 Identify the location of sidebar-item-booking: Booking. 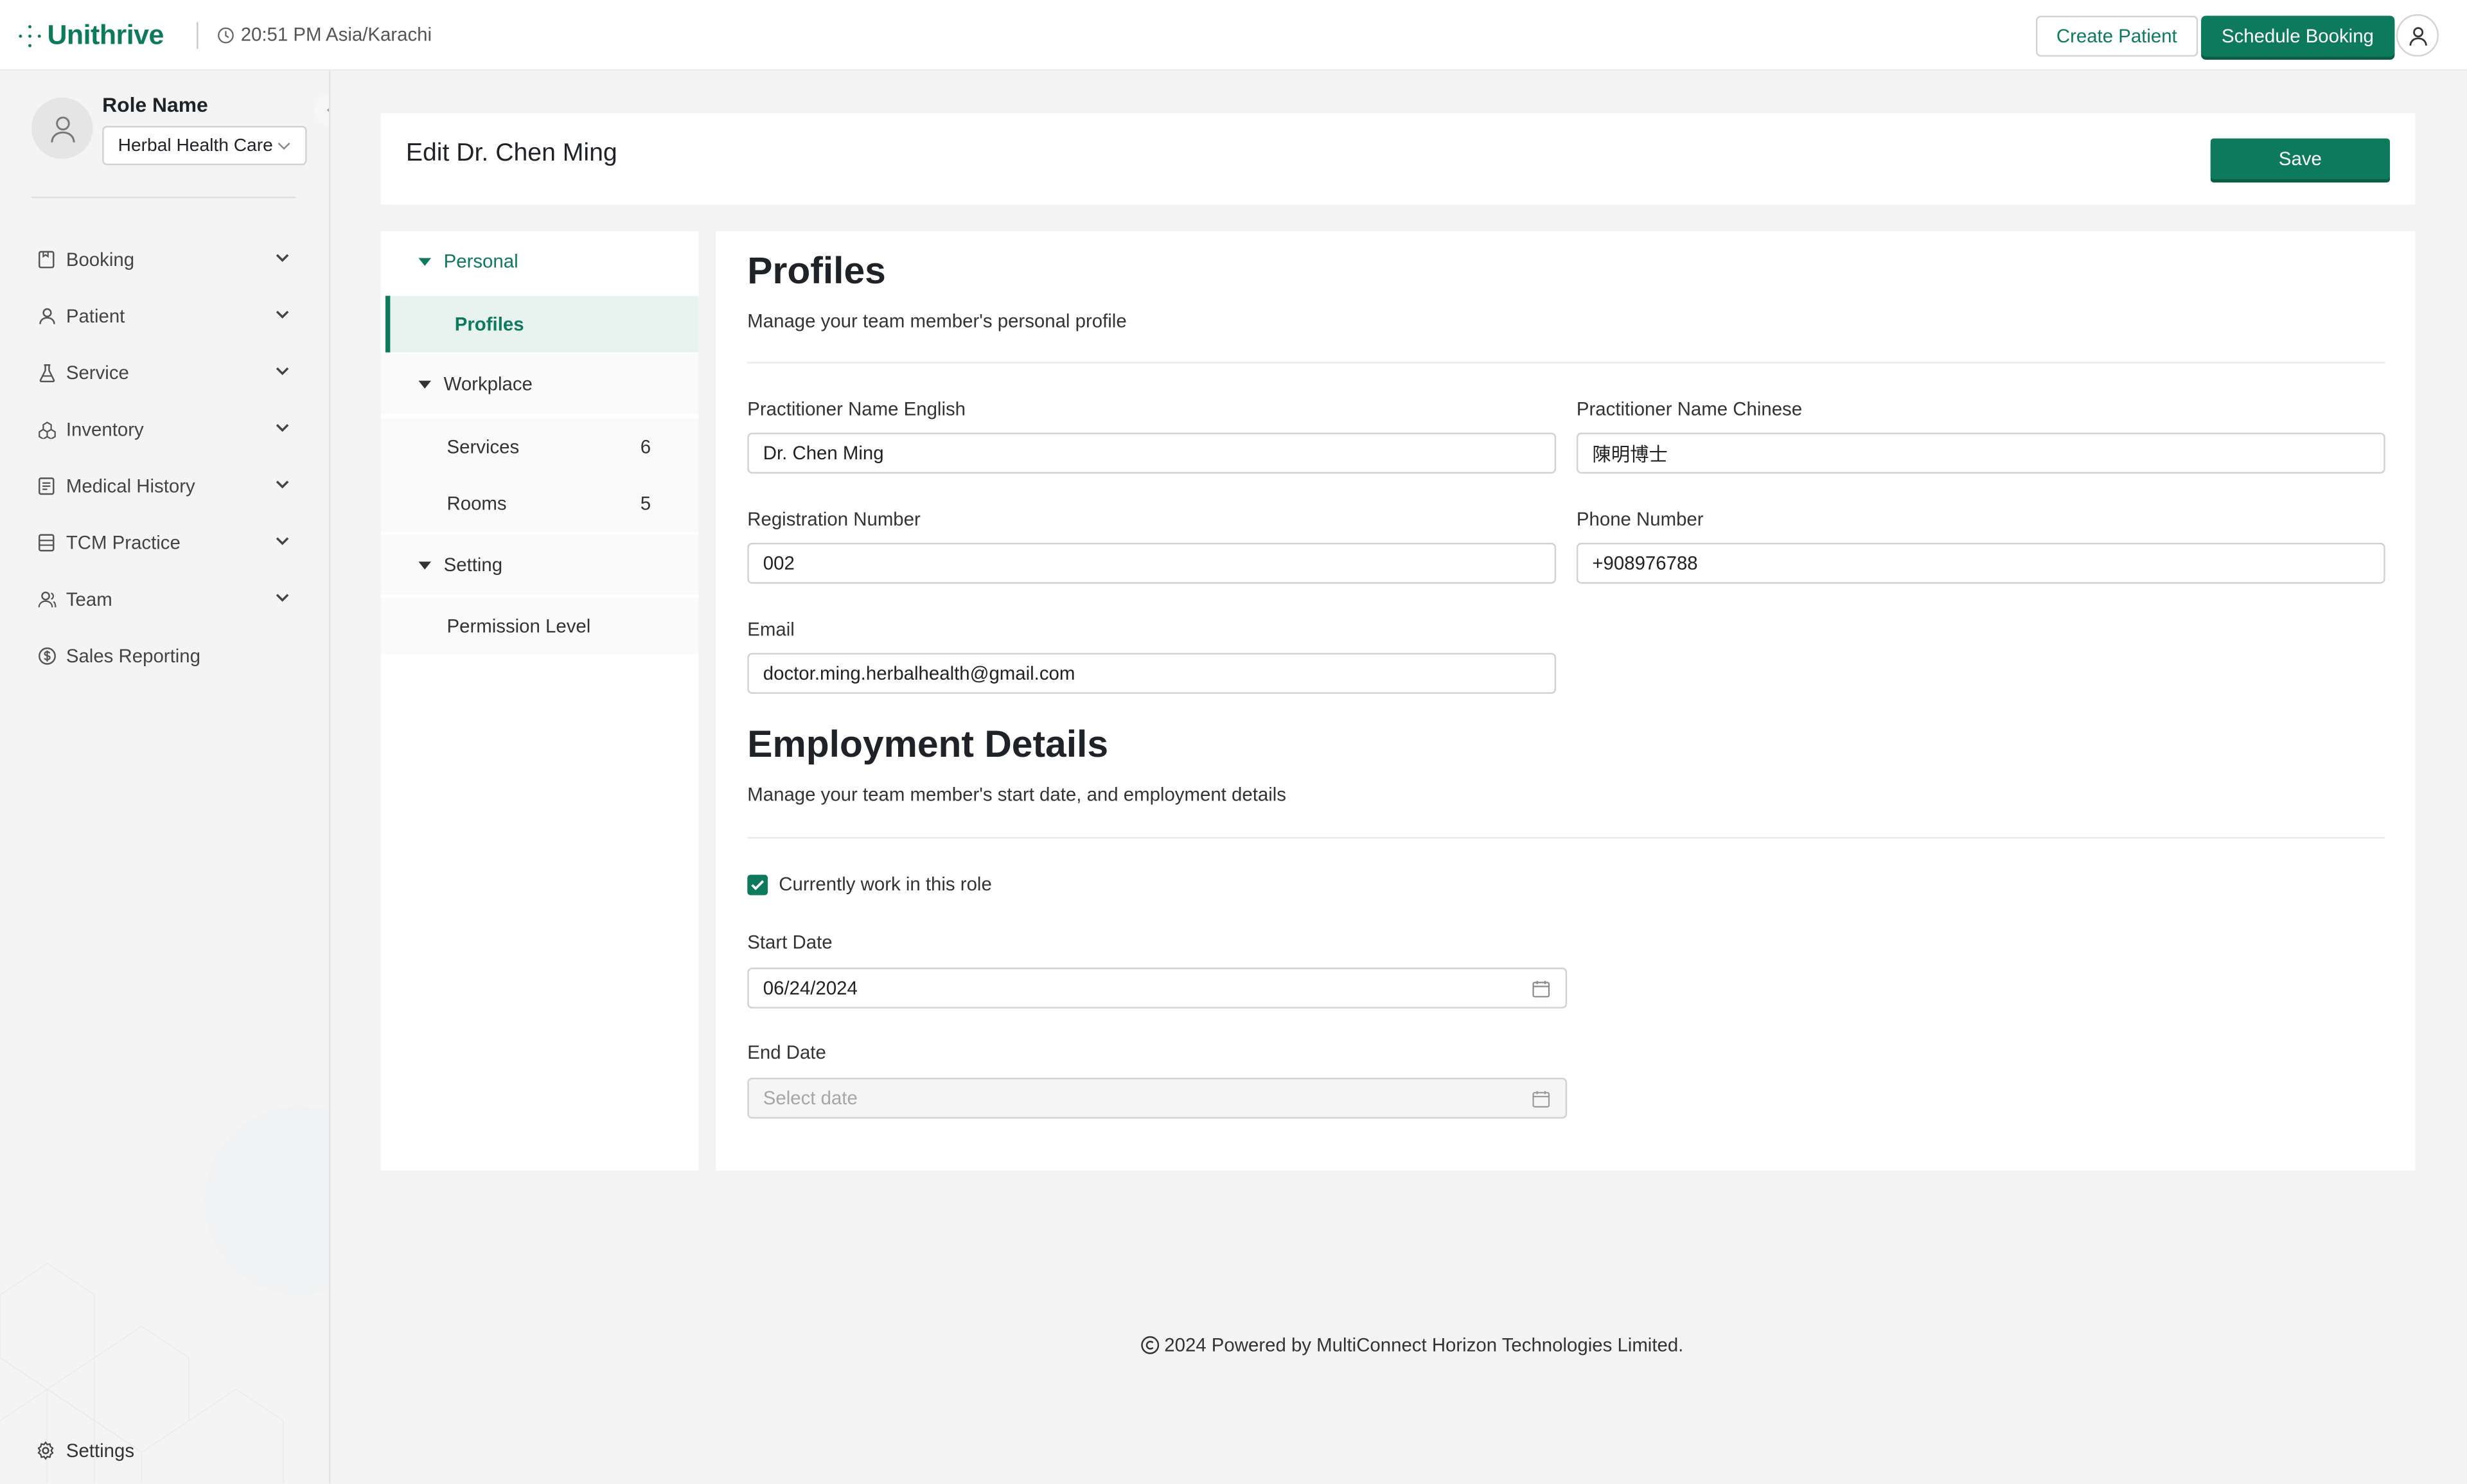
(164, 259).